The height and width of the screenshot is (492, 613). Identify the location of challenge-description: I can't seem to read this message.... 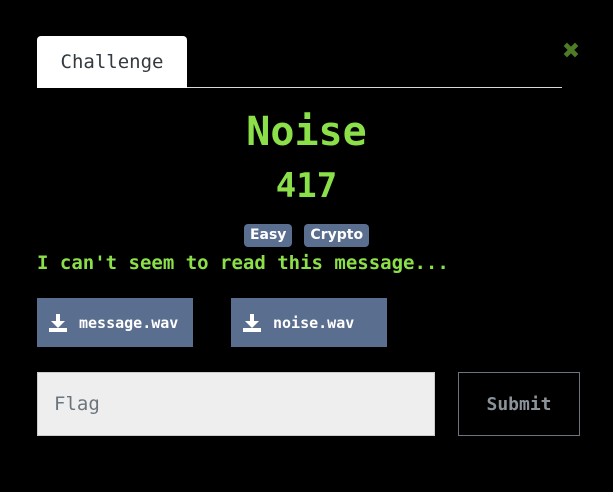
(243, 263).